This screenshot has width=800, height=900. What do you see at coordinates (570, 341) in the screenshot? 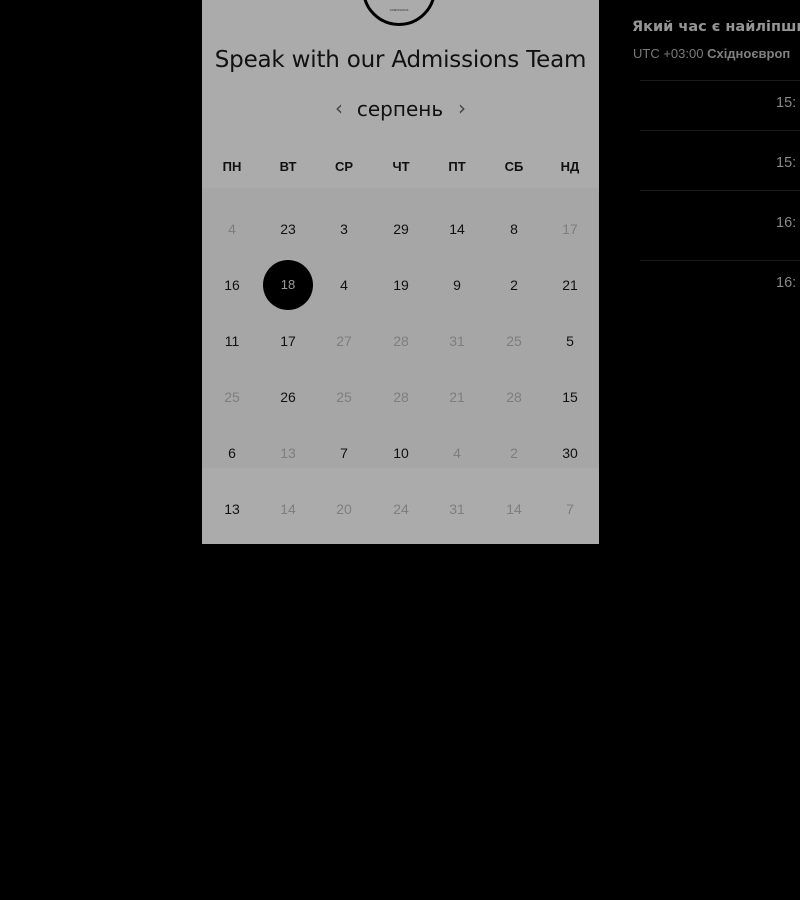
I see `day-cell: 5` at bounding box center [570, 341].